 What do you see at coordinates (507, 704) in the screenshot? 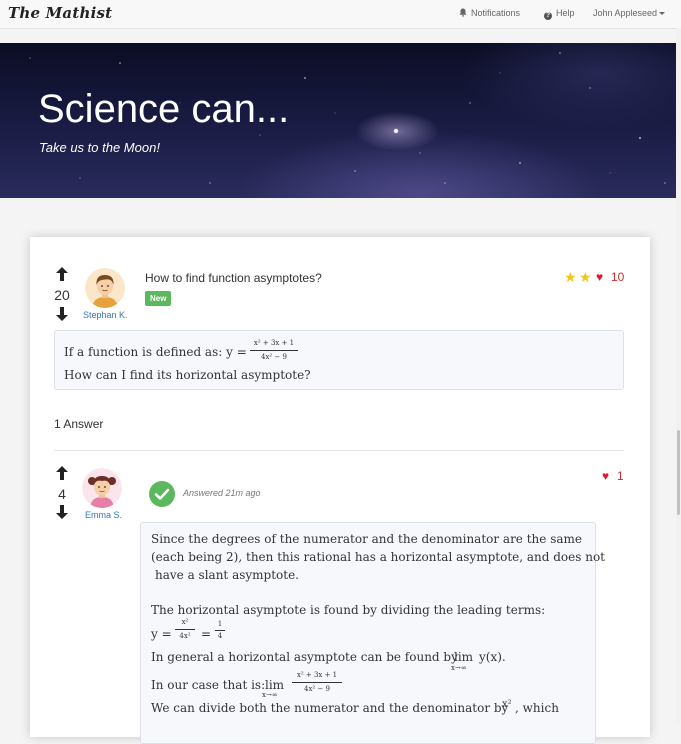
I see `variable: x²` at bounding box center [507, 704].